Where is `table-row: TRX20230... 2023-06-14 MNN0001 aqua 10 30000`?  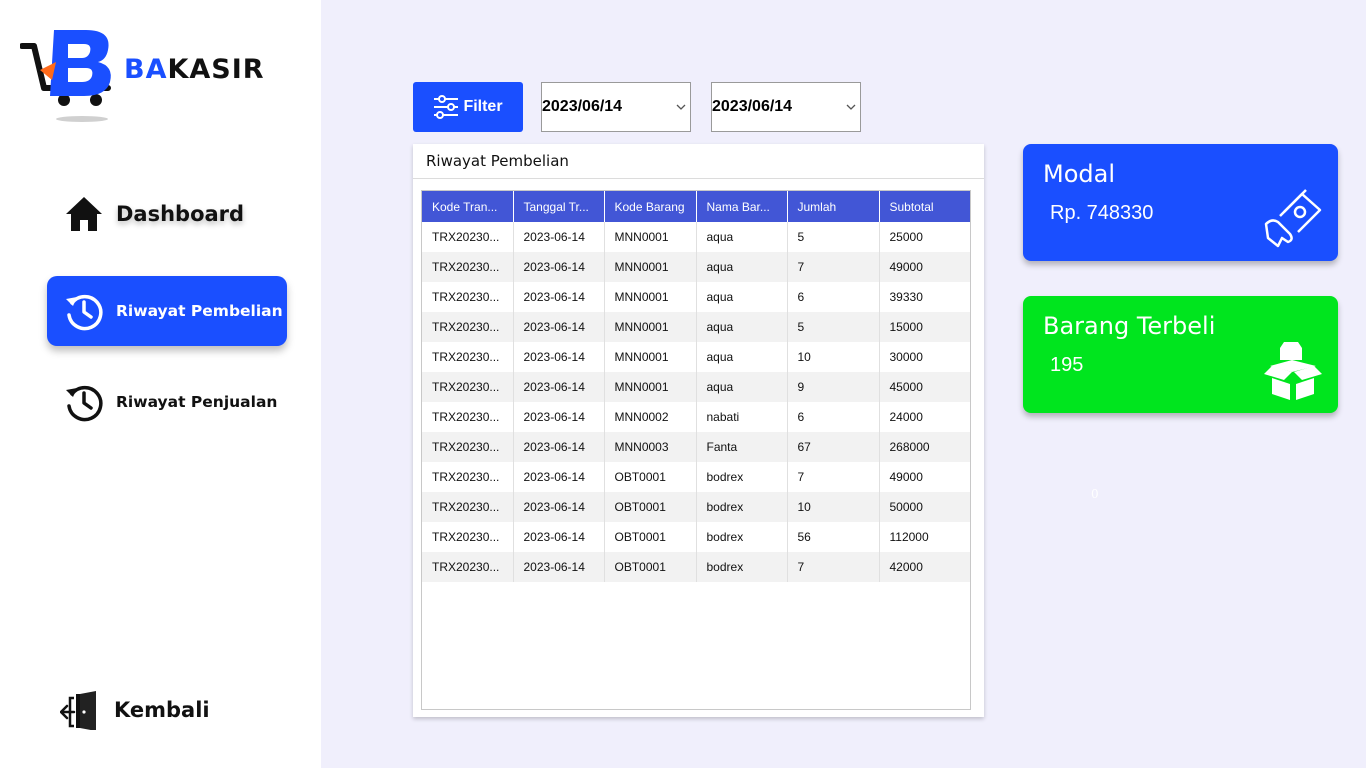 table-row: TRX20230... 2023-06-14 MNN0001 aqua 10 30000 is located at coordinates (696, 357).